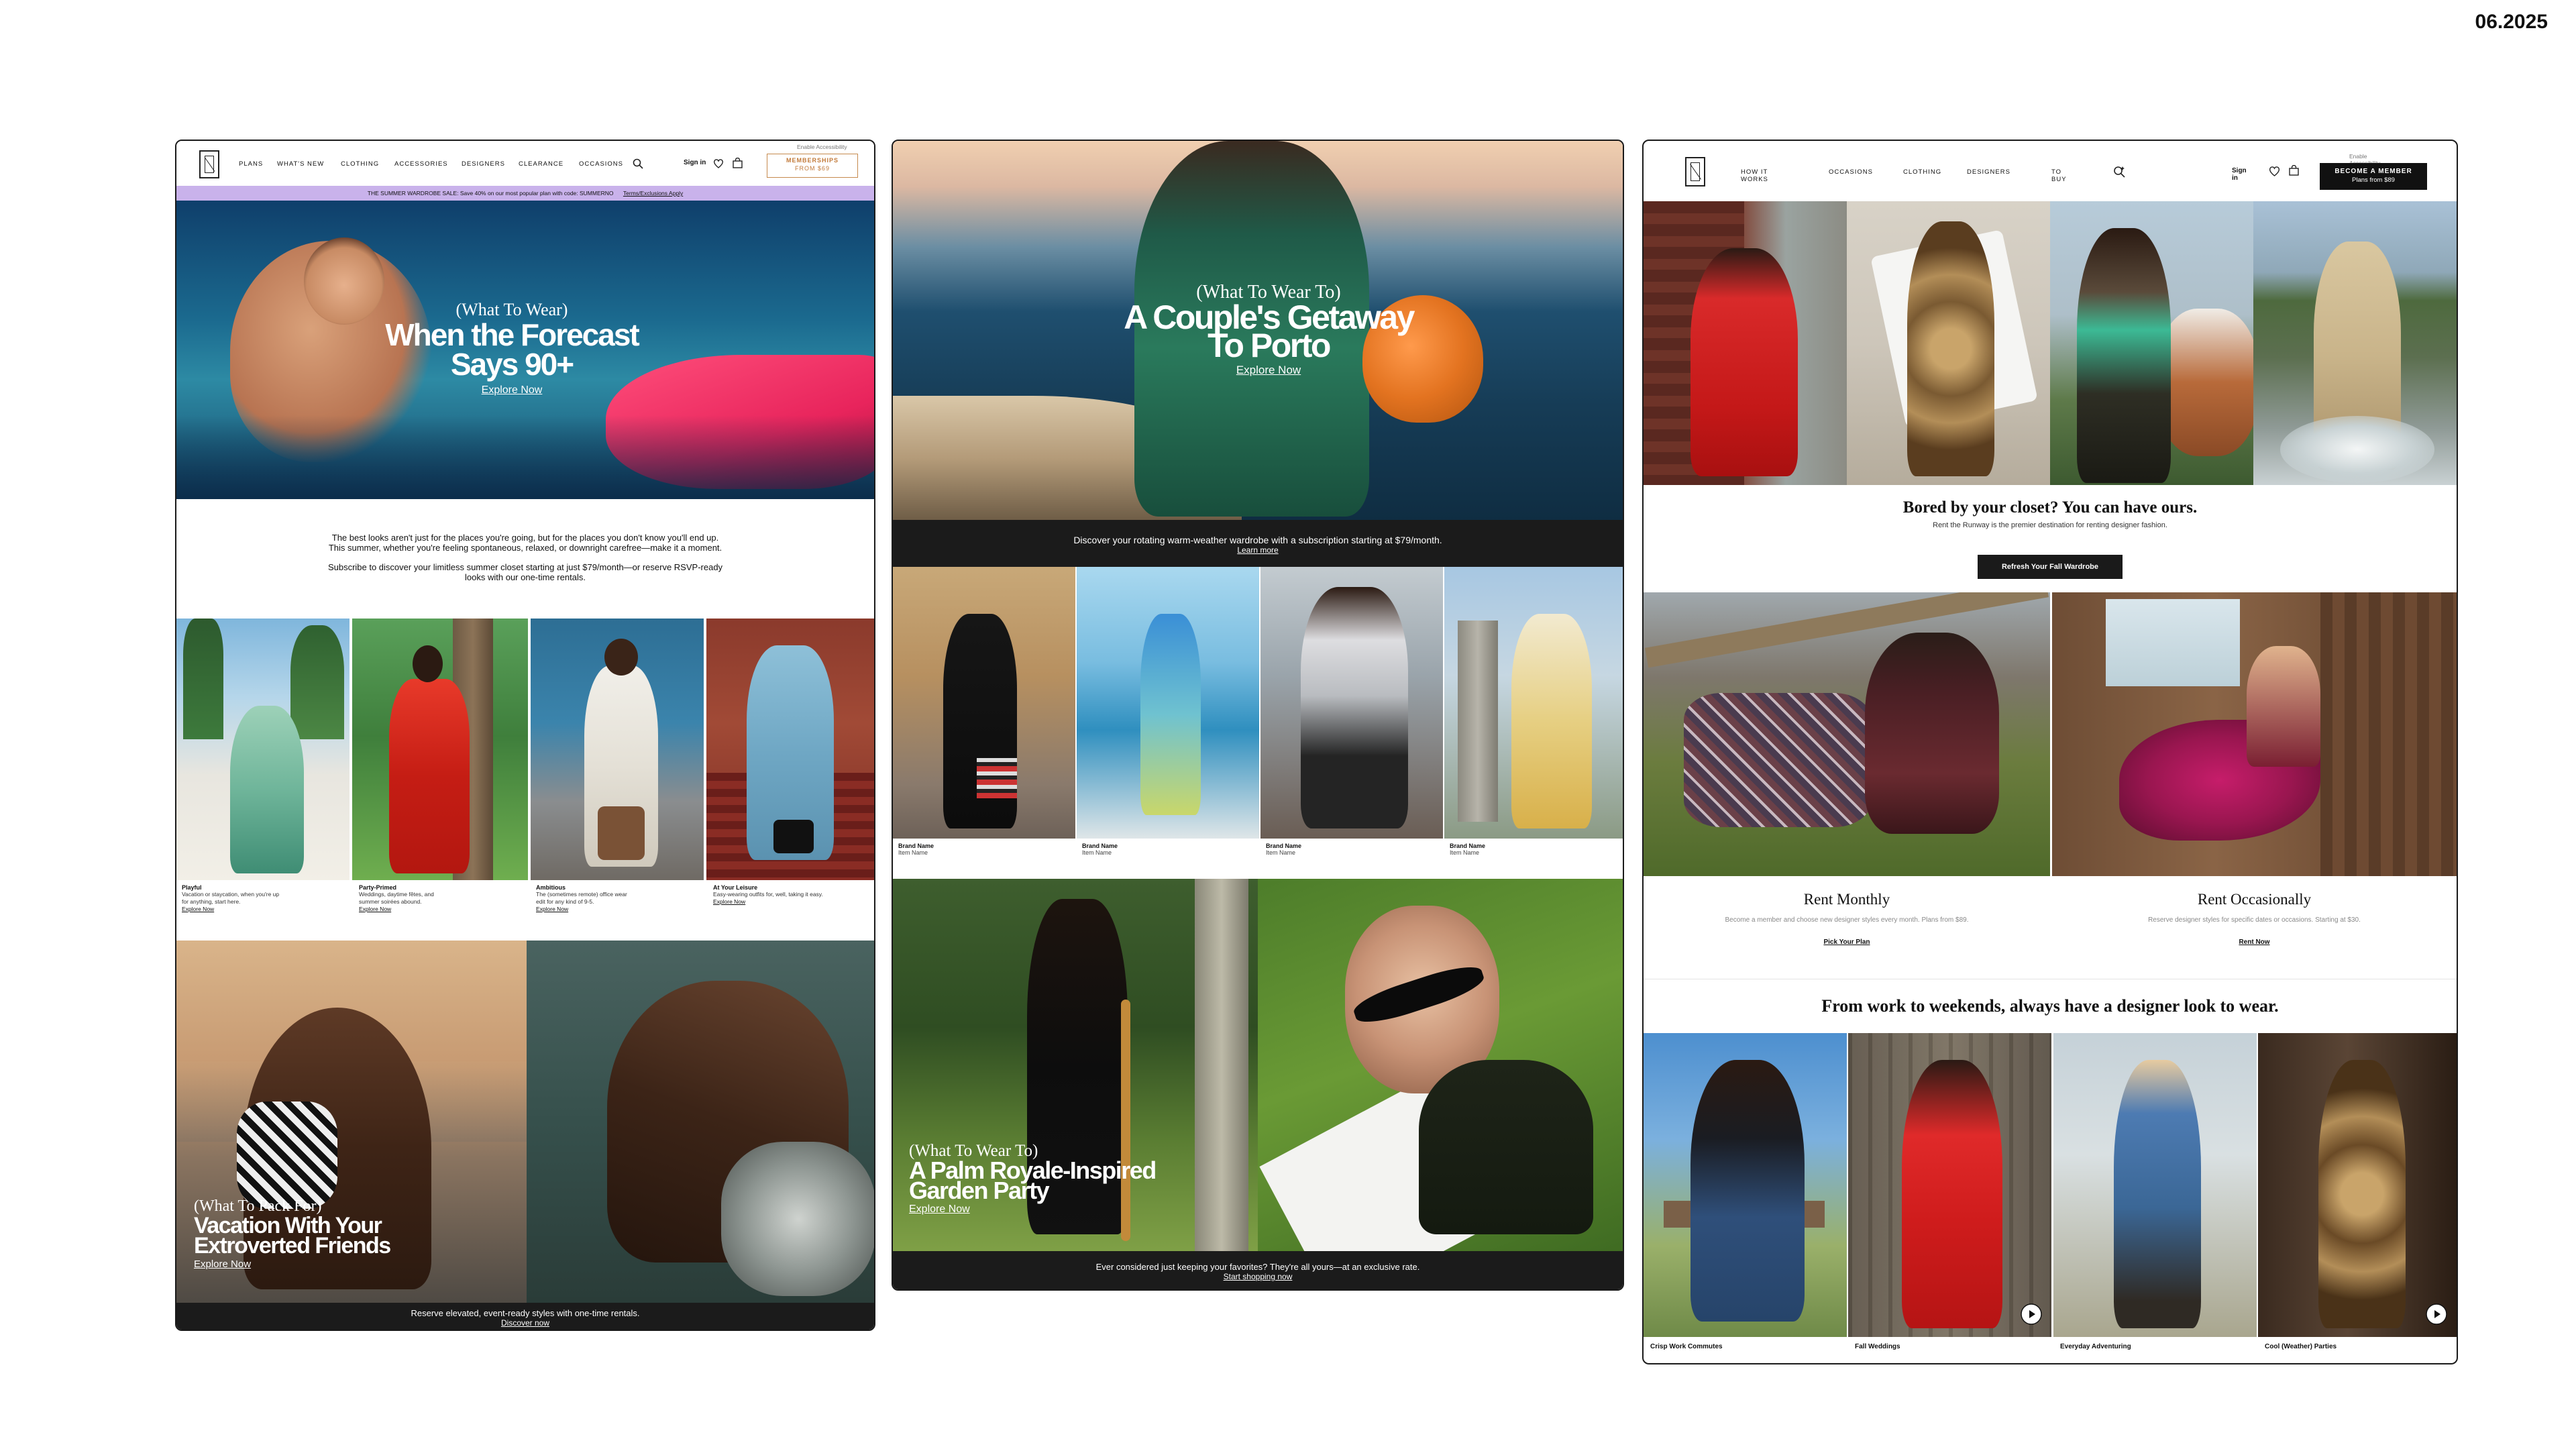 The image size is (2576, 1449). I want to click on closet-headline: Bored by your closet? You can have ours., so click(2050, 507).